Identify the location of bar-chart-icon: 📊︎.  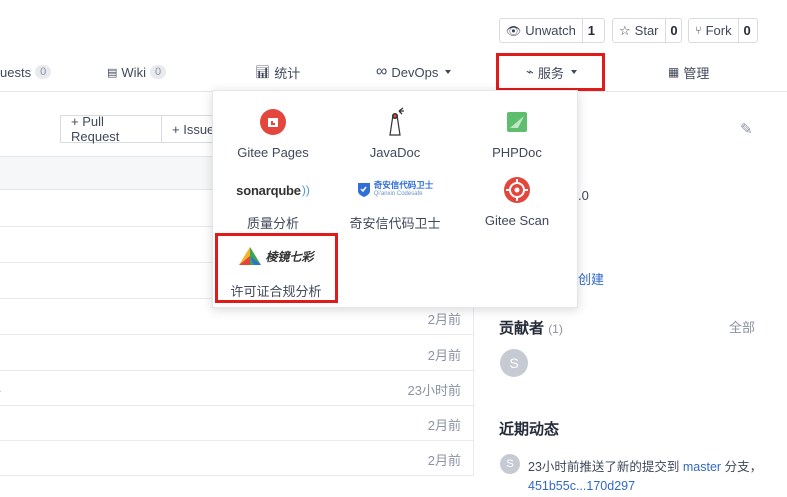
(263, 72).